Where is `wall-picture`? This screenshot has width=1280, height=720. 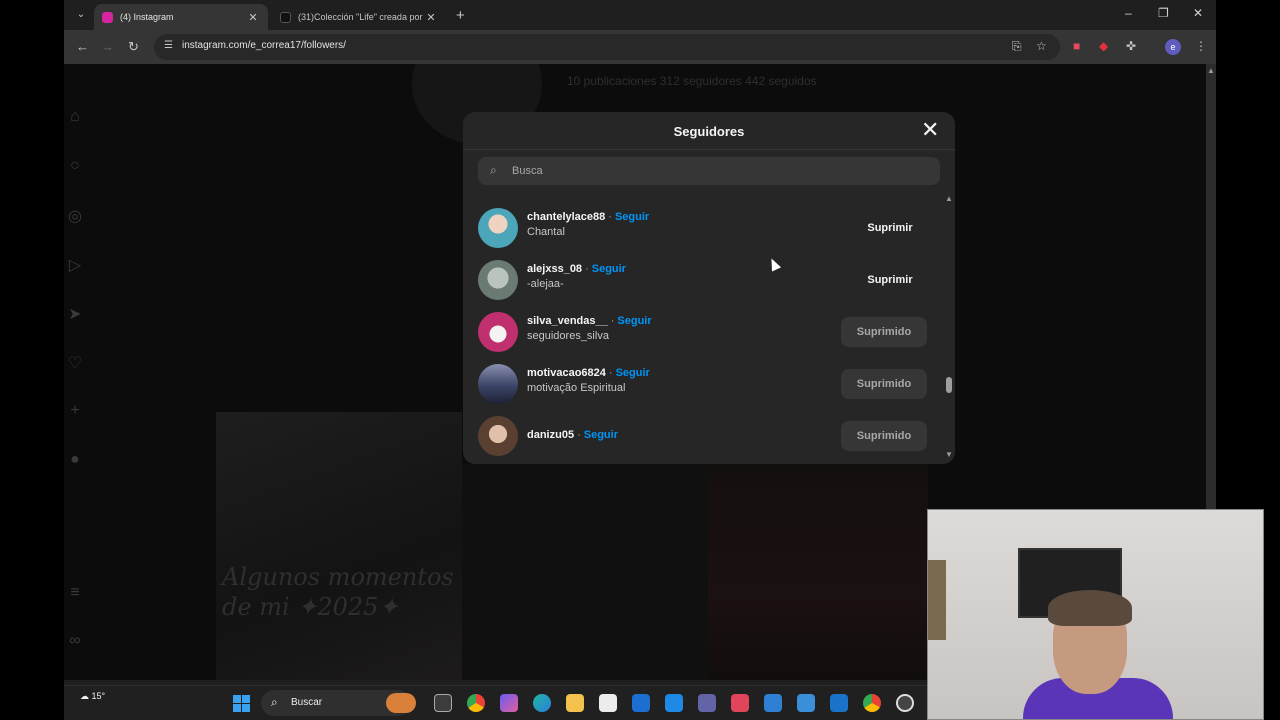
wall-picture is located at coordinates (937, 600).